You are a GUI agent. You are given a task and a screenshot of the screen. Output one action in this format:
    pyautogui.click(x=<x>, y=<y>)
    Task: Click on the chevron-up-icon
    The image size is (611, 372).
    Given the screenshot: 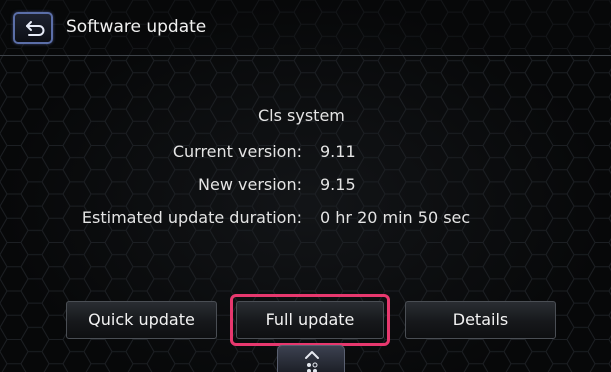 What is the action you would take?
    pyautogui.click(x=312, y=355)
    